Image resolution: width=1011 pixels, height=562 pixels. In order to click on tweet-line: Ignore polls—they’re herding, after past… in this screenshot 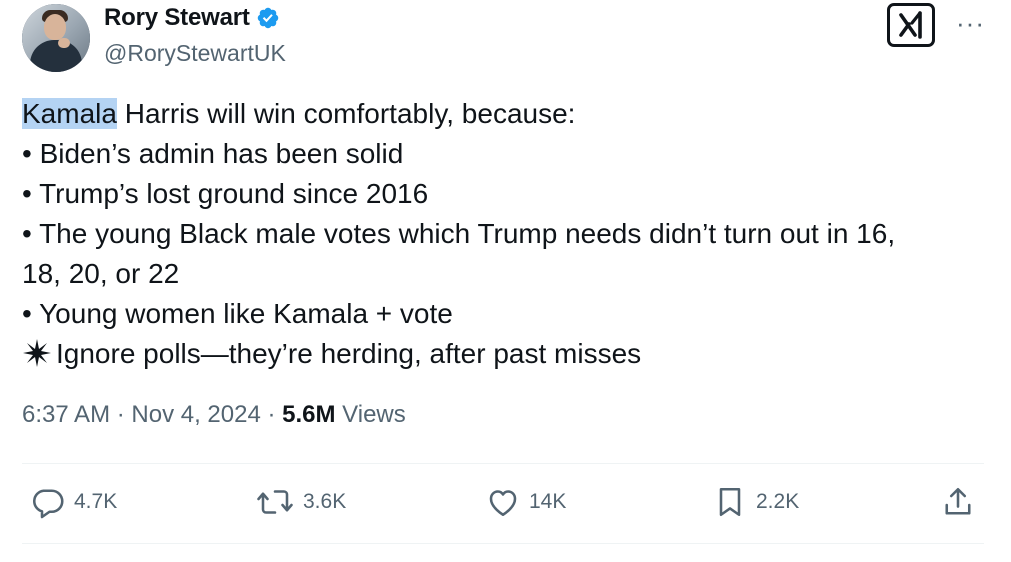, I will do `click(502, 356)`.